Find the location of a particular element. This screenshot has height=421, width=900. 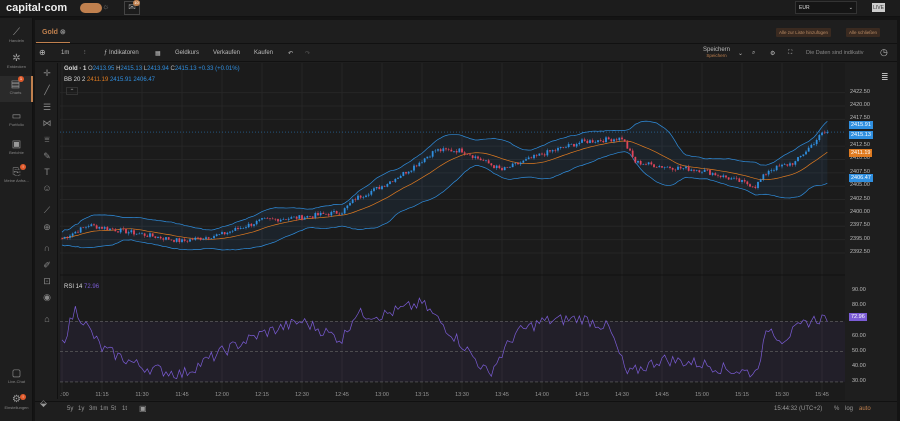

add-symbol-icon: ⊕ is located at coordinates (42, 52).